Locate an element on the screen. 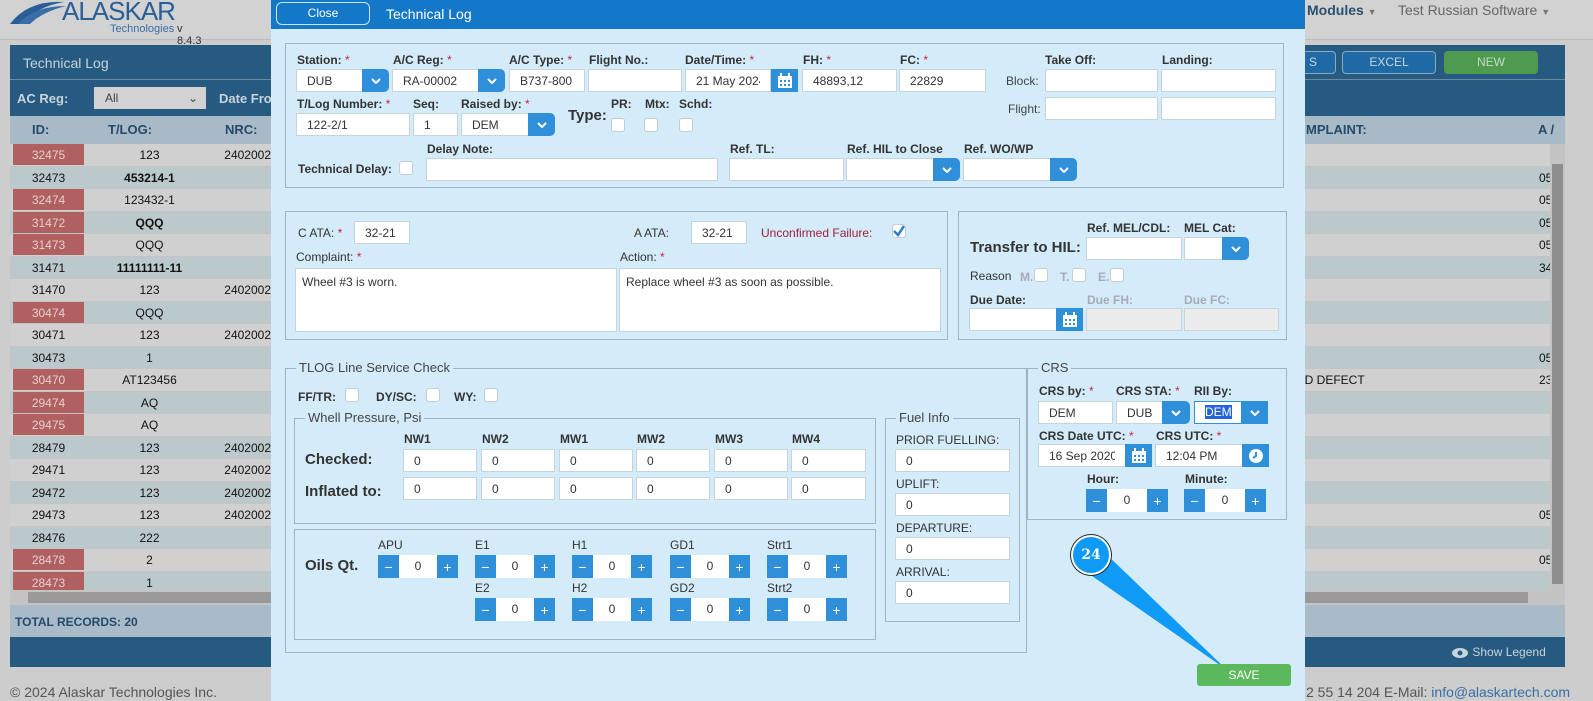  reason-m-checkbox is located at coordinates (1041, 275).